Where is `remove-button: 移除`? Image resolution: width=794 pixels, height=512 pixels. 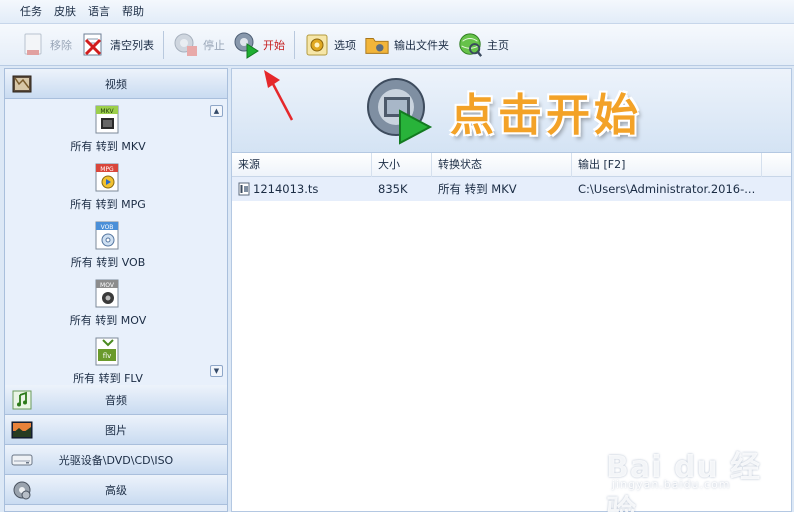 remove-button: 移除 is located at coordinates (46, 45).